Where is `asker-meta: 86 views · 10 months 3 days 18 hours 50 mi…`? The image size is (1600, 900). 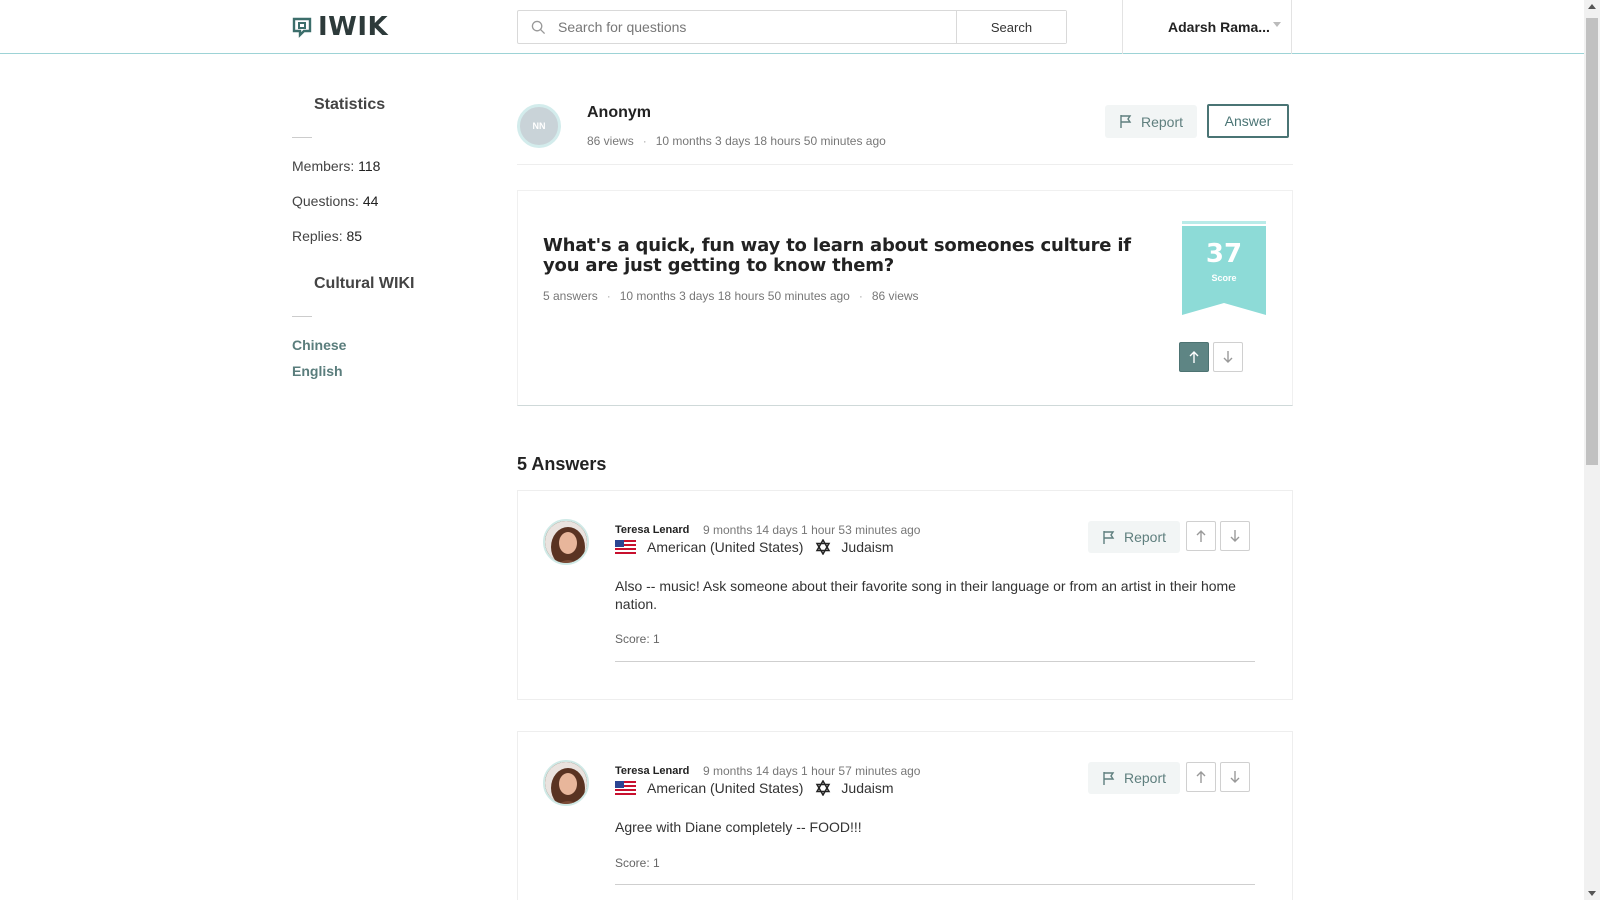 asker-meta: 86 views · 10 months 3 days 18 hours 50 mi… is located at coordinates (736, 141).